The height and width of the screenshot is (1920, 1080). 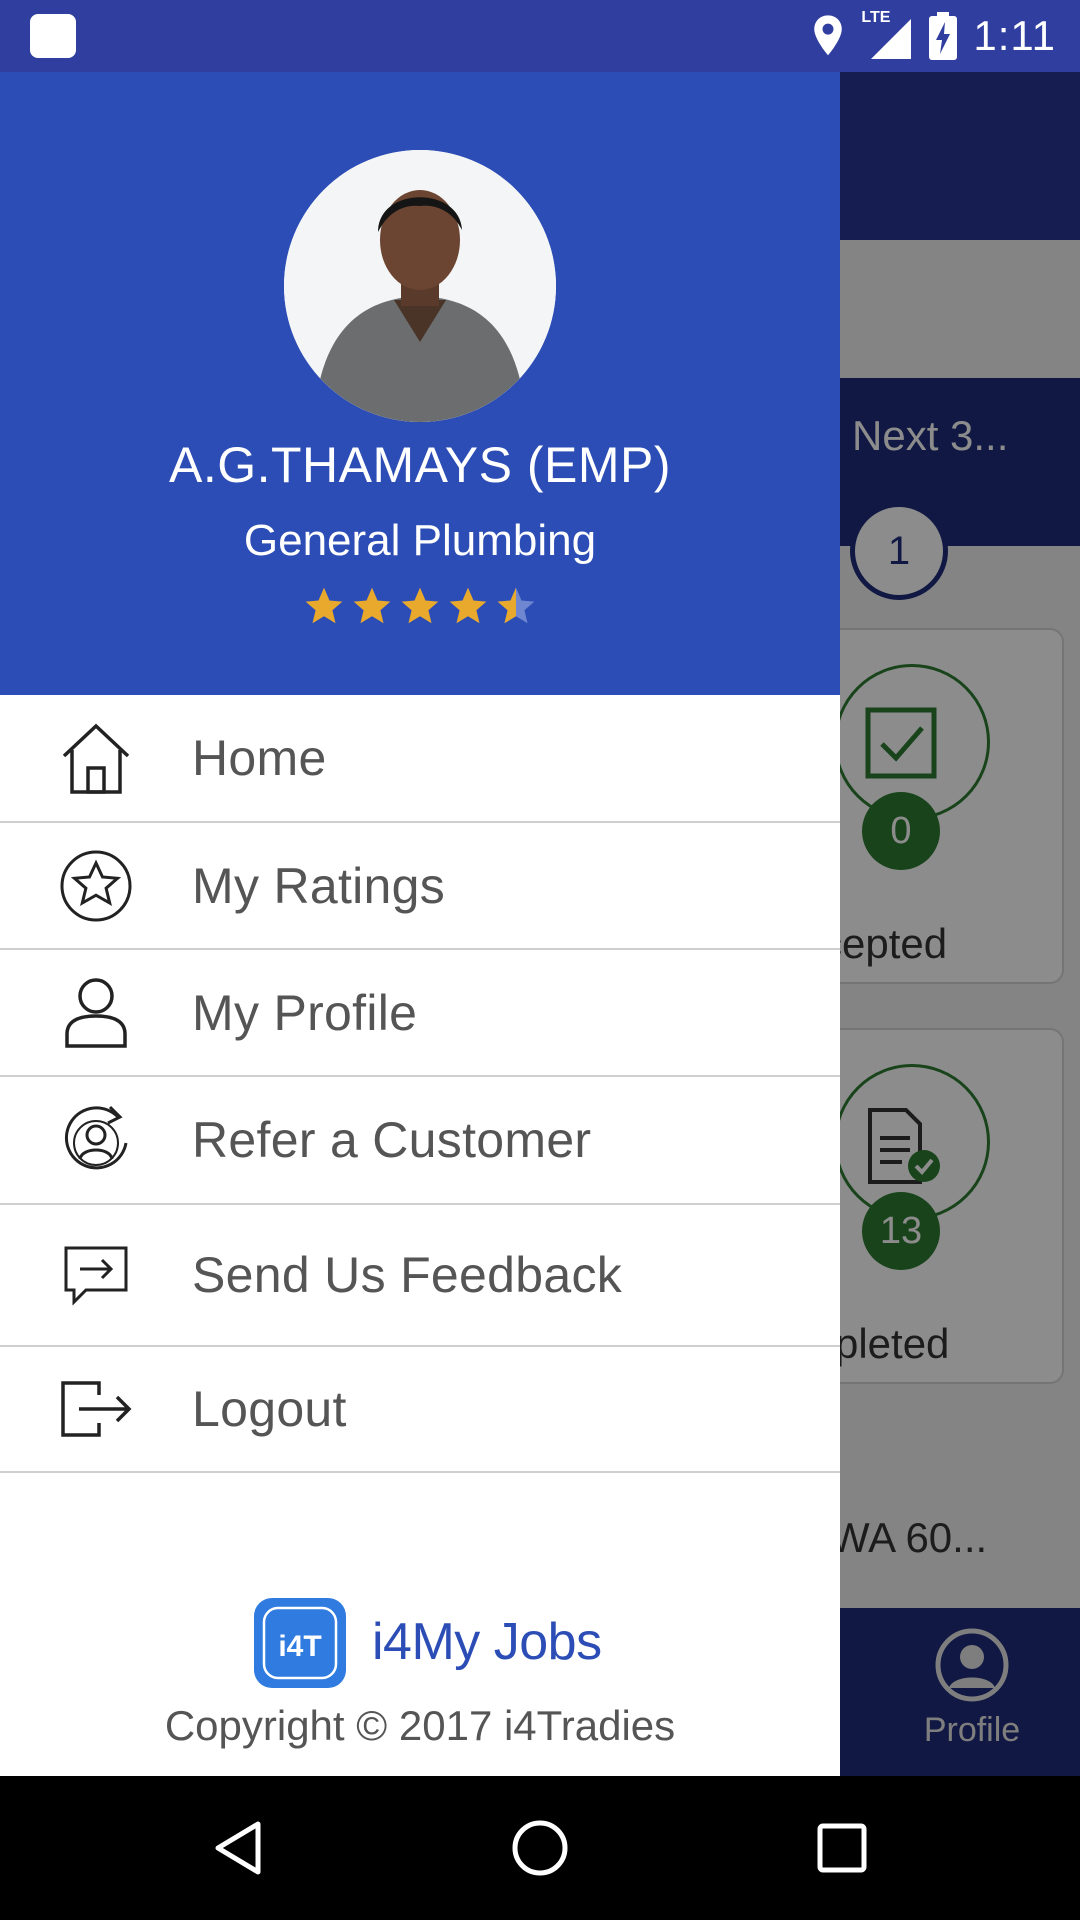 I want to click on clock: 1:11, so click(x=1014, y=35).